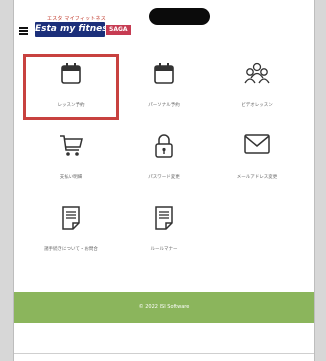 The height and width of the screenshot is (361, 326). I want to click on people-icon, so click(257, 73).